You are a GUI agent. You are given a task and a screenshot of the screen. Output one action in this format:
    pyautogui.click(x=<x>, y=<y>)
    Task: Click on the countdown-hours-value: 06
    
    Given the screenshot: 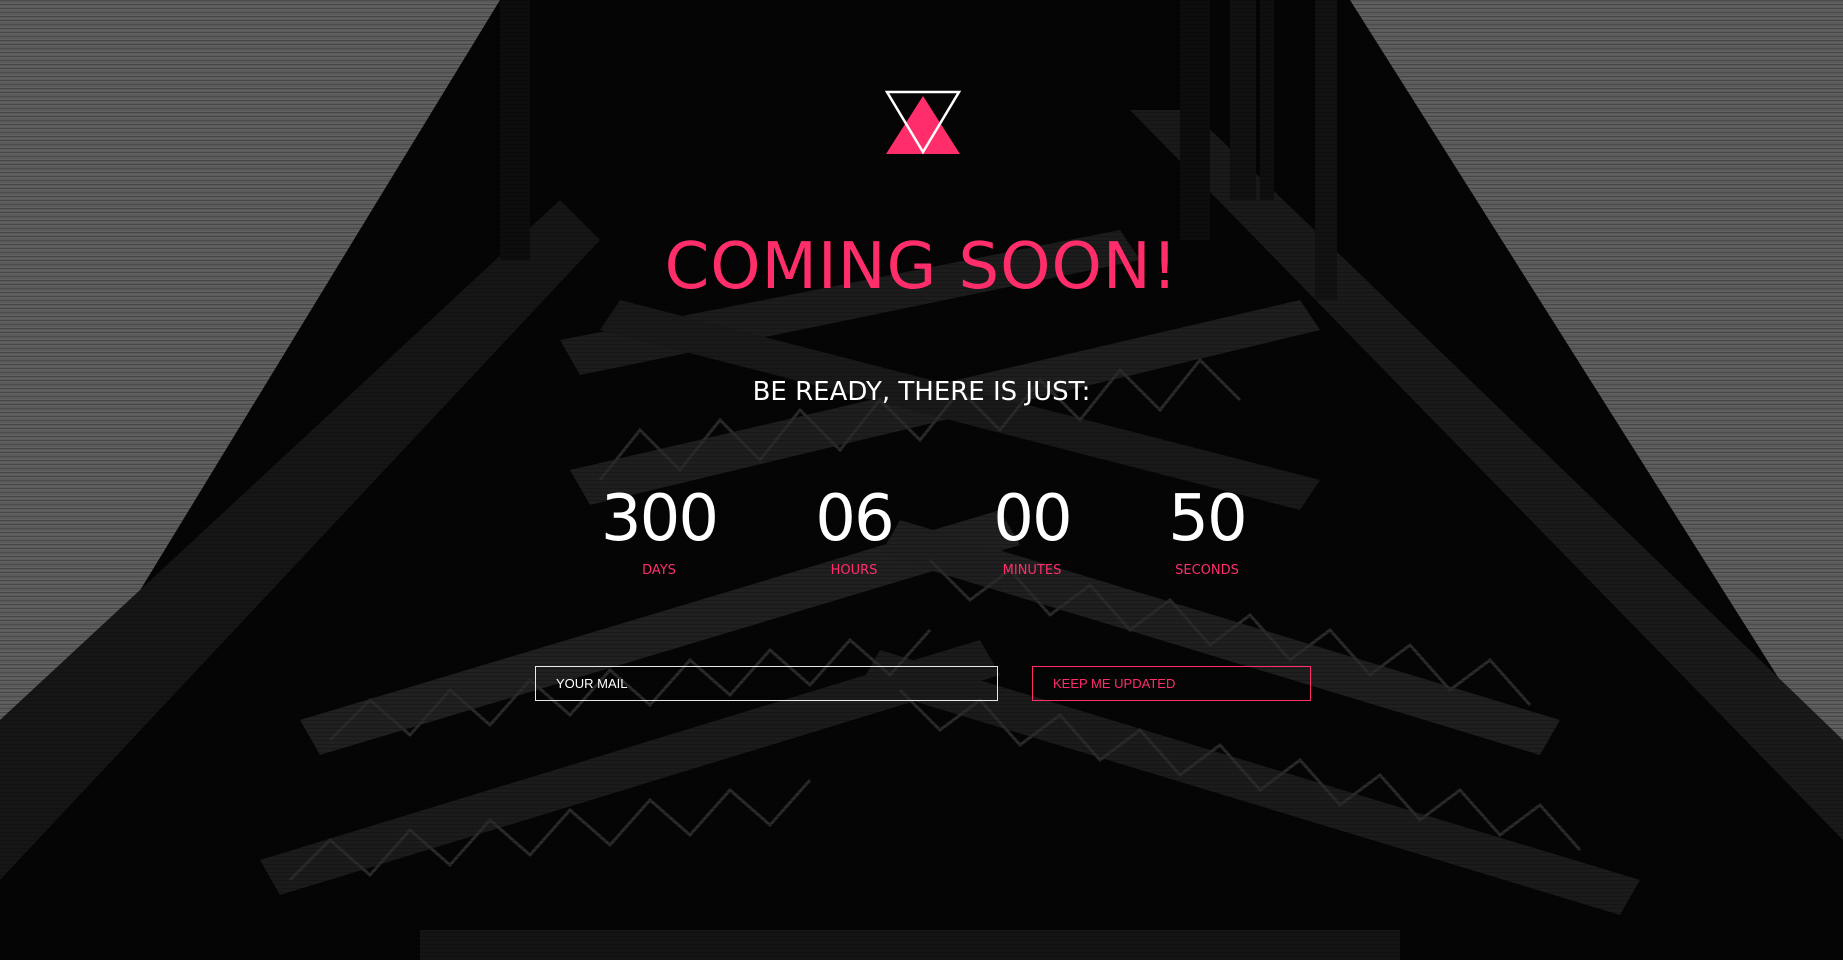 What is the action you would take?
    pyautogui.click(x=854, y=519)
    